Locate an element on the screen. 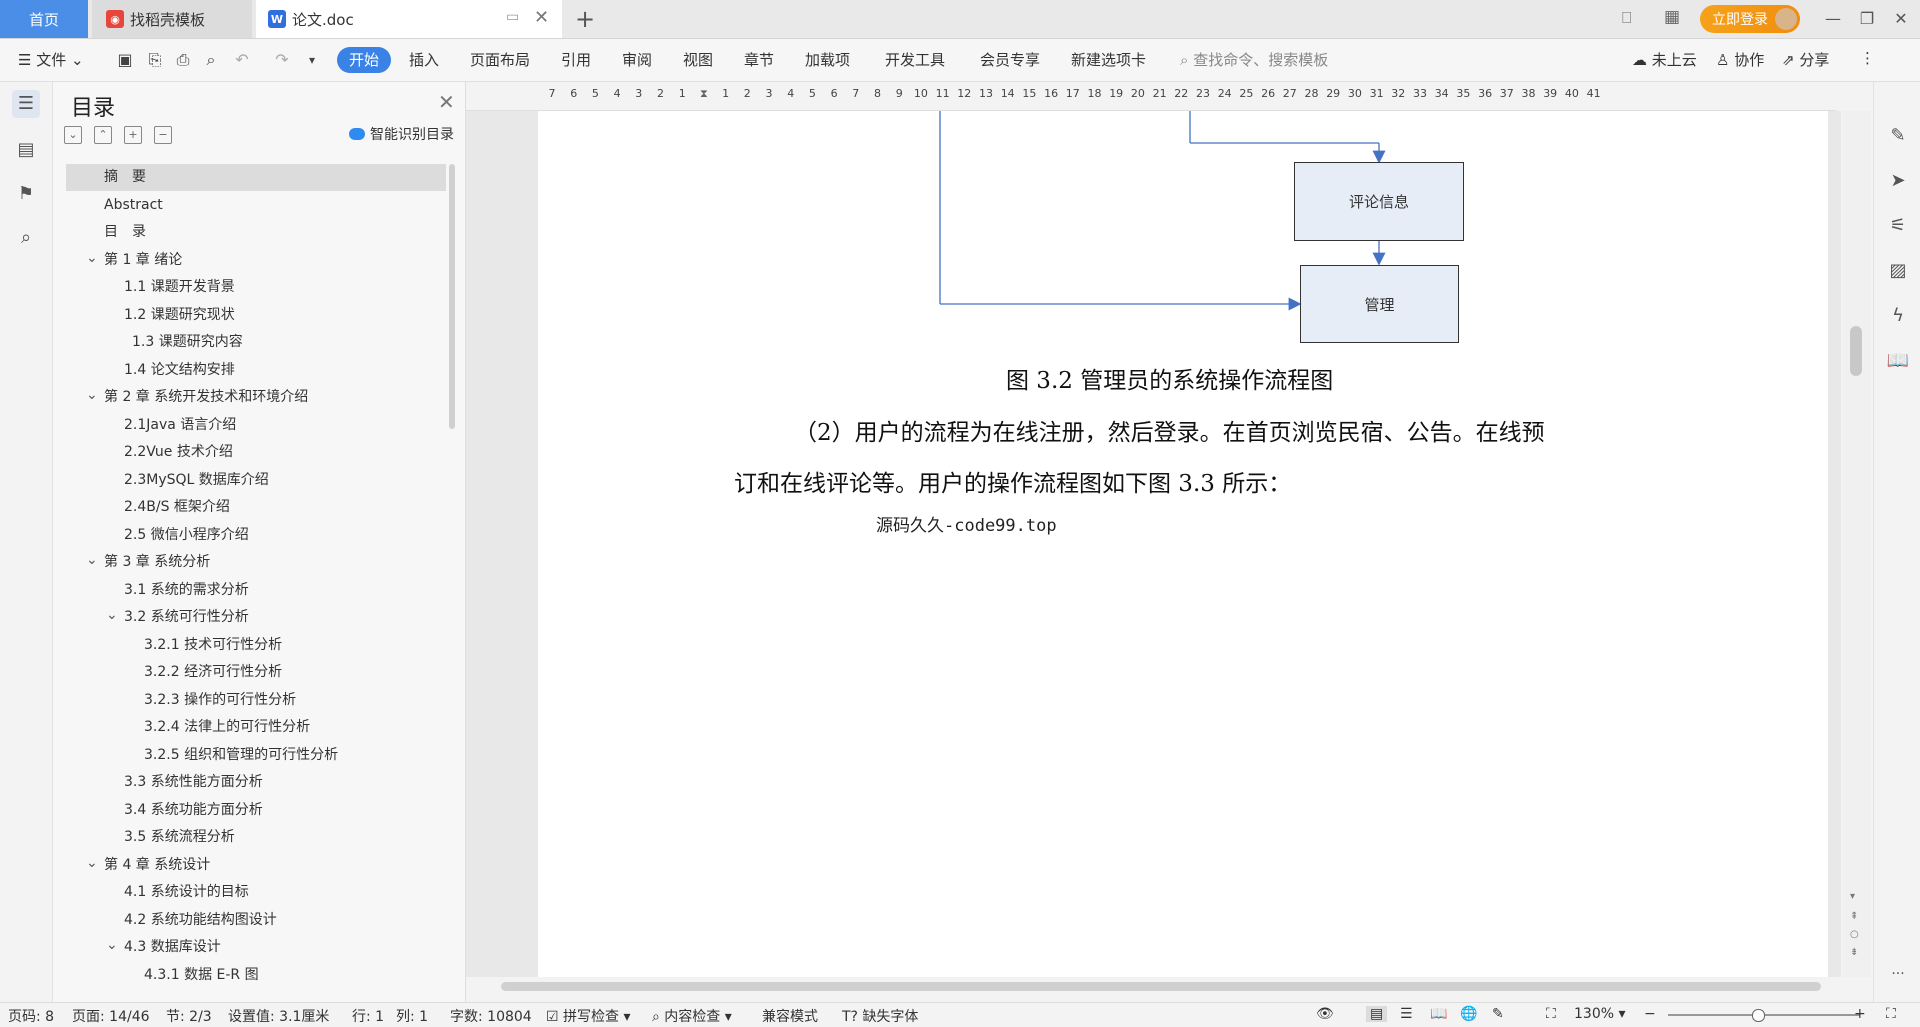 The width and height of the screenshot is (1920, 1027). prev-page-icon: ⇞ is located at coordinates (1854, 916).